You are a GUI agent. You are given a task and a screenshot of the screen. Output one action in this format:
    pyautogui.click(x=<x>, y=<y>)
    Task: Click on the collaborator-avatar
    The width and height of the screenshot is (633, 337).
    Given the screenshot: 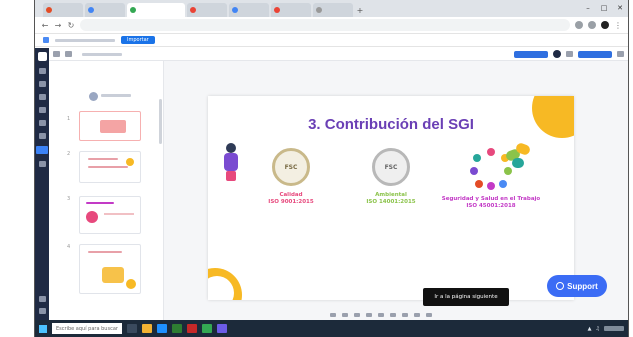 What is the action you would take?
    pyautogui.click(x=557, y=54)
    